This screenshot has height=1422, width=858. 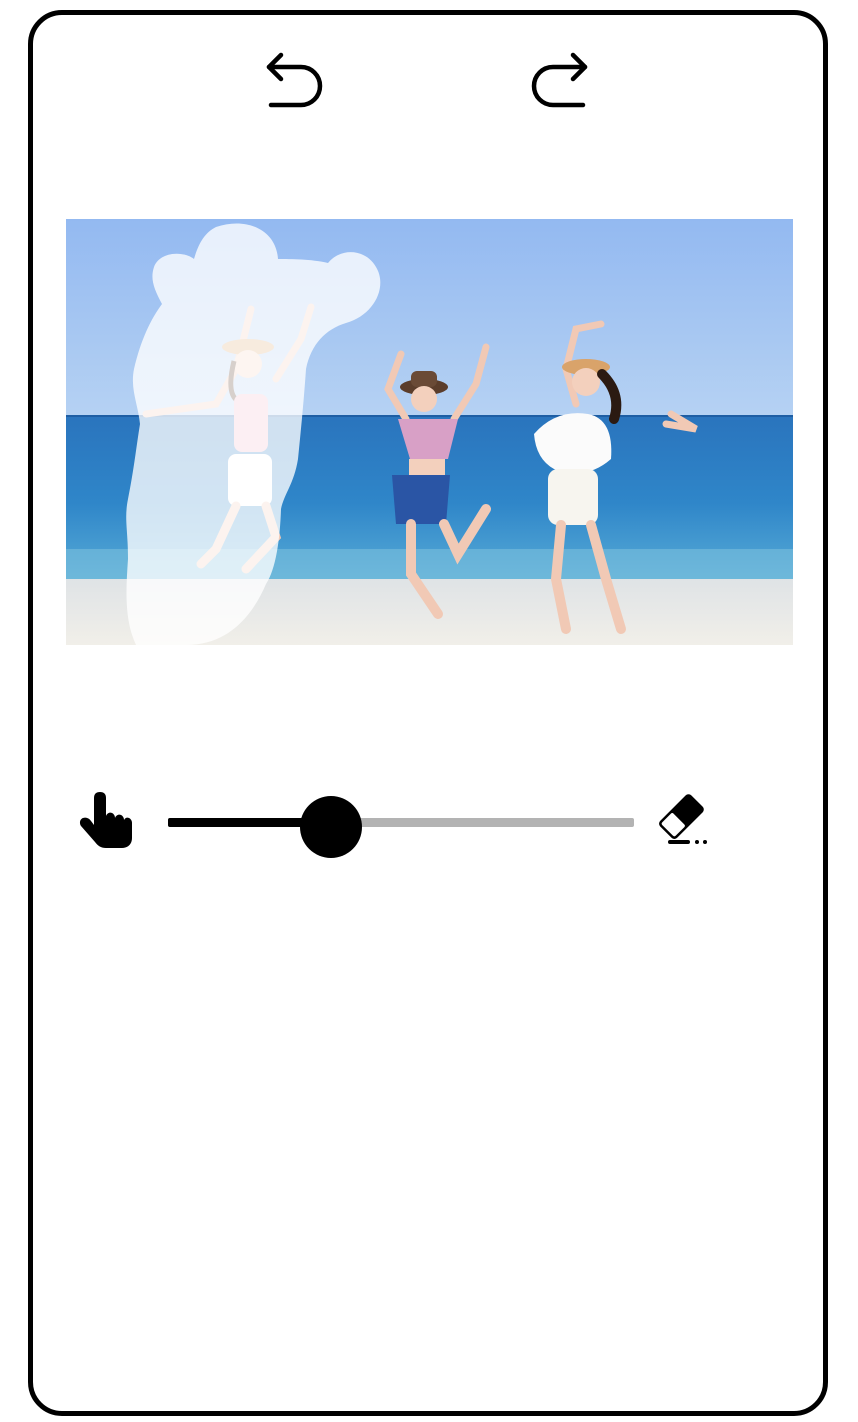 I want to click on undo-icon, so click(x=294, y=80).